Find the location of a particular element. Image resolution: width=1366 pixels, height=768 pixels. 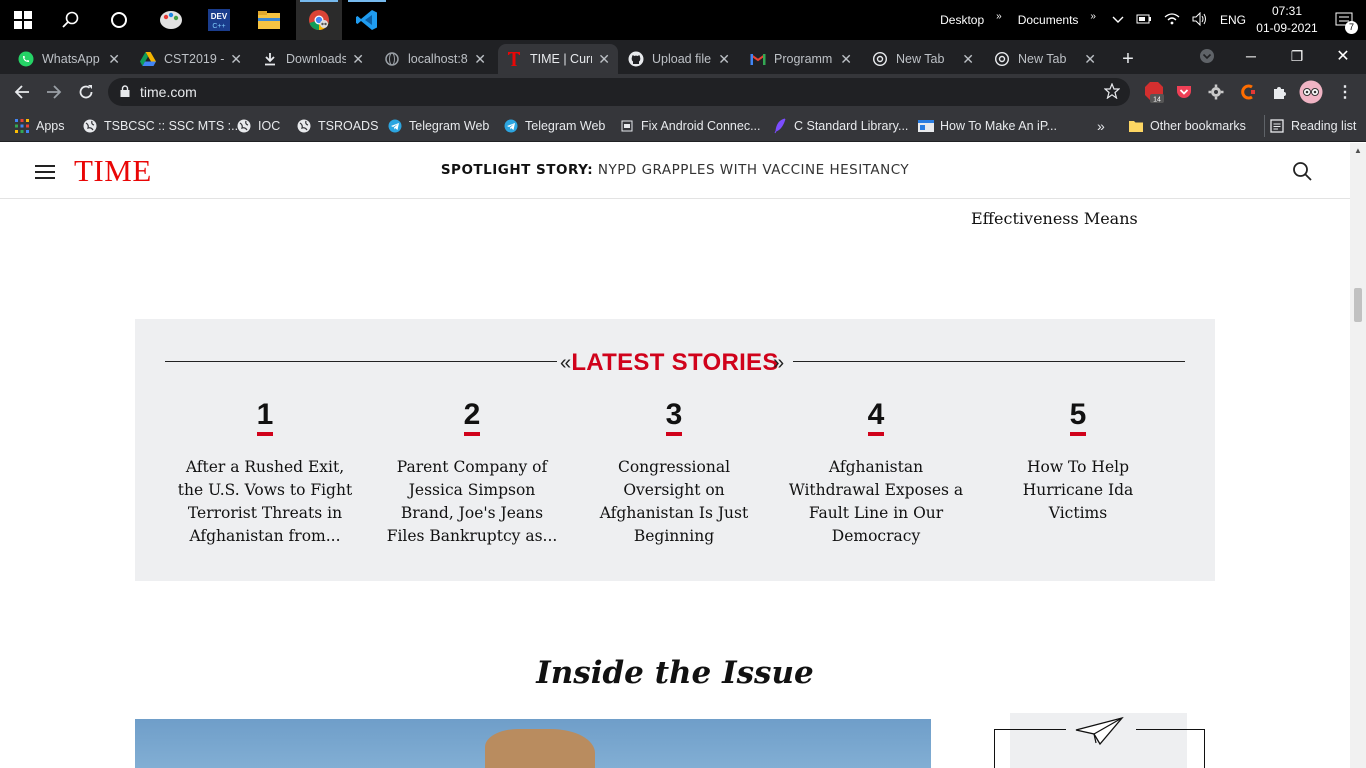

tab-github: Upload file ✕ is located at coordinates (679, 59).